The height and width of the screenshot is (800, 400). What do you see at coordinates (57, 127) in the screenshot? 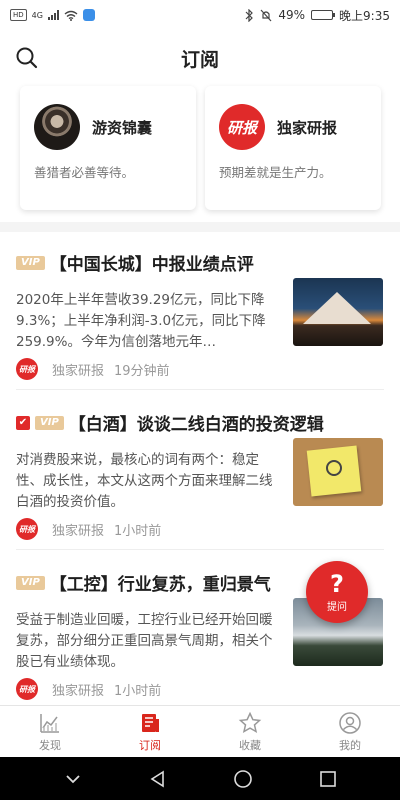
I see `avatar` at bounding box center [57, 127].